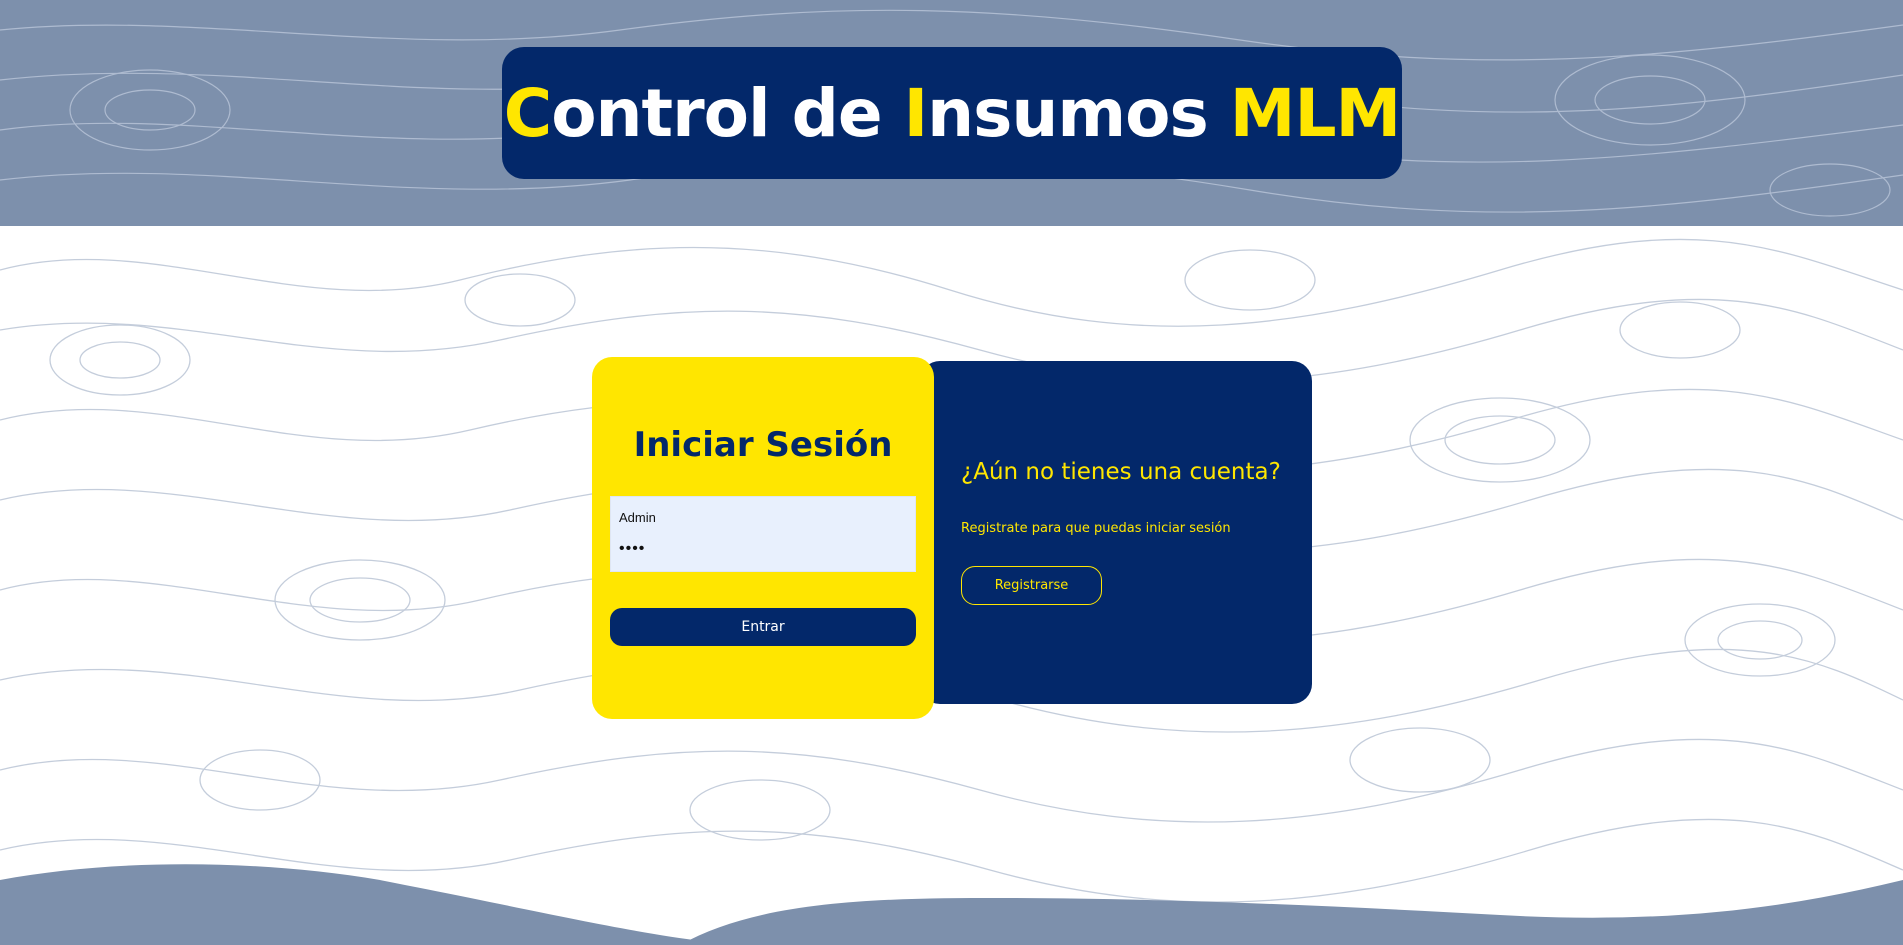 Image resolution: width=1903 pixels, height=945 pixels. What do you see at coordinates (763, 445) in the screenshot?
I see `login-heading: Iniciar Sesión` at bounding box center [763, 445].